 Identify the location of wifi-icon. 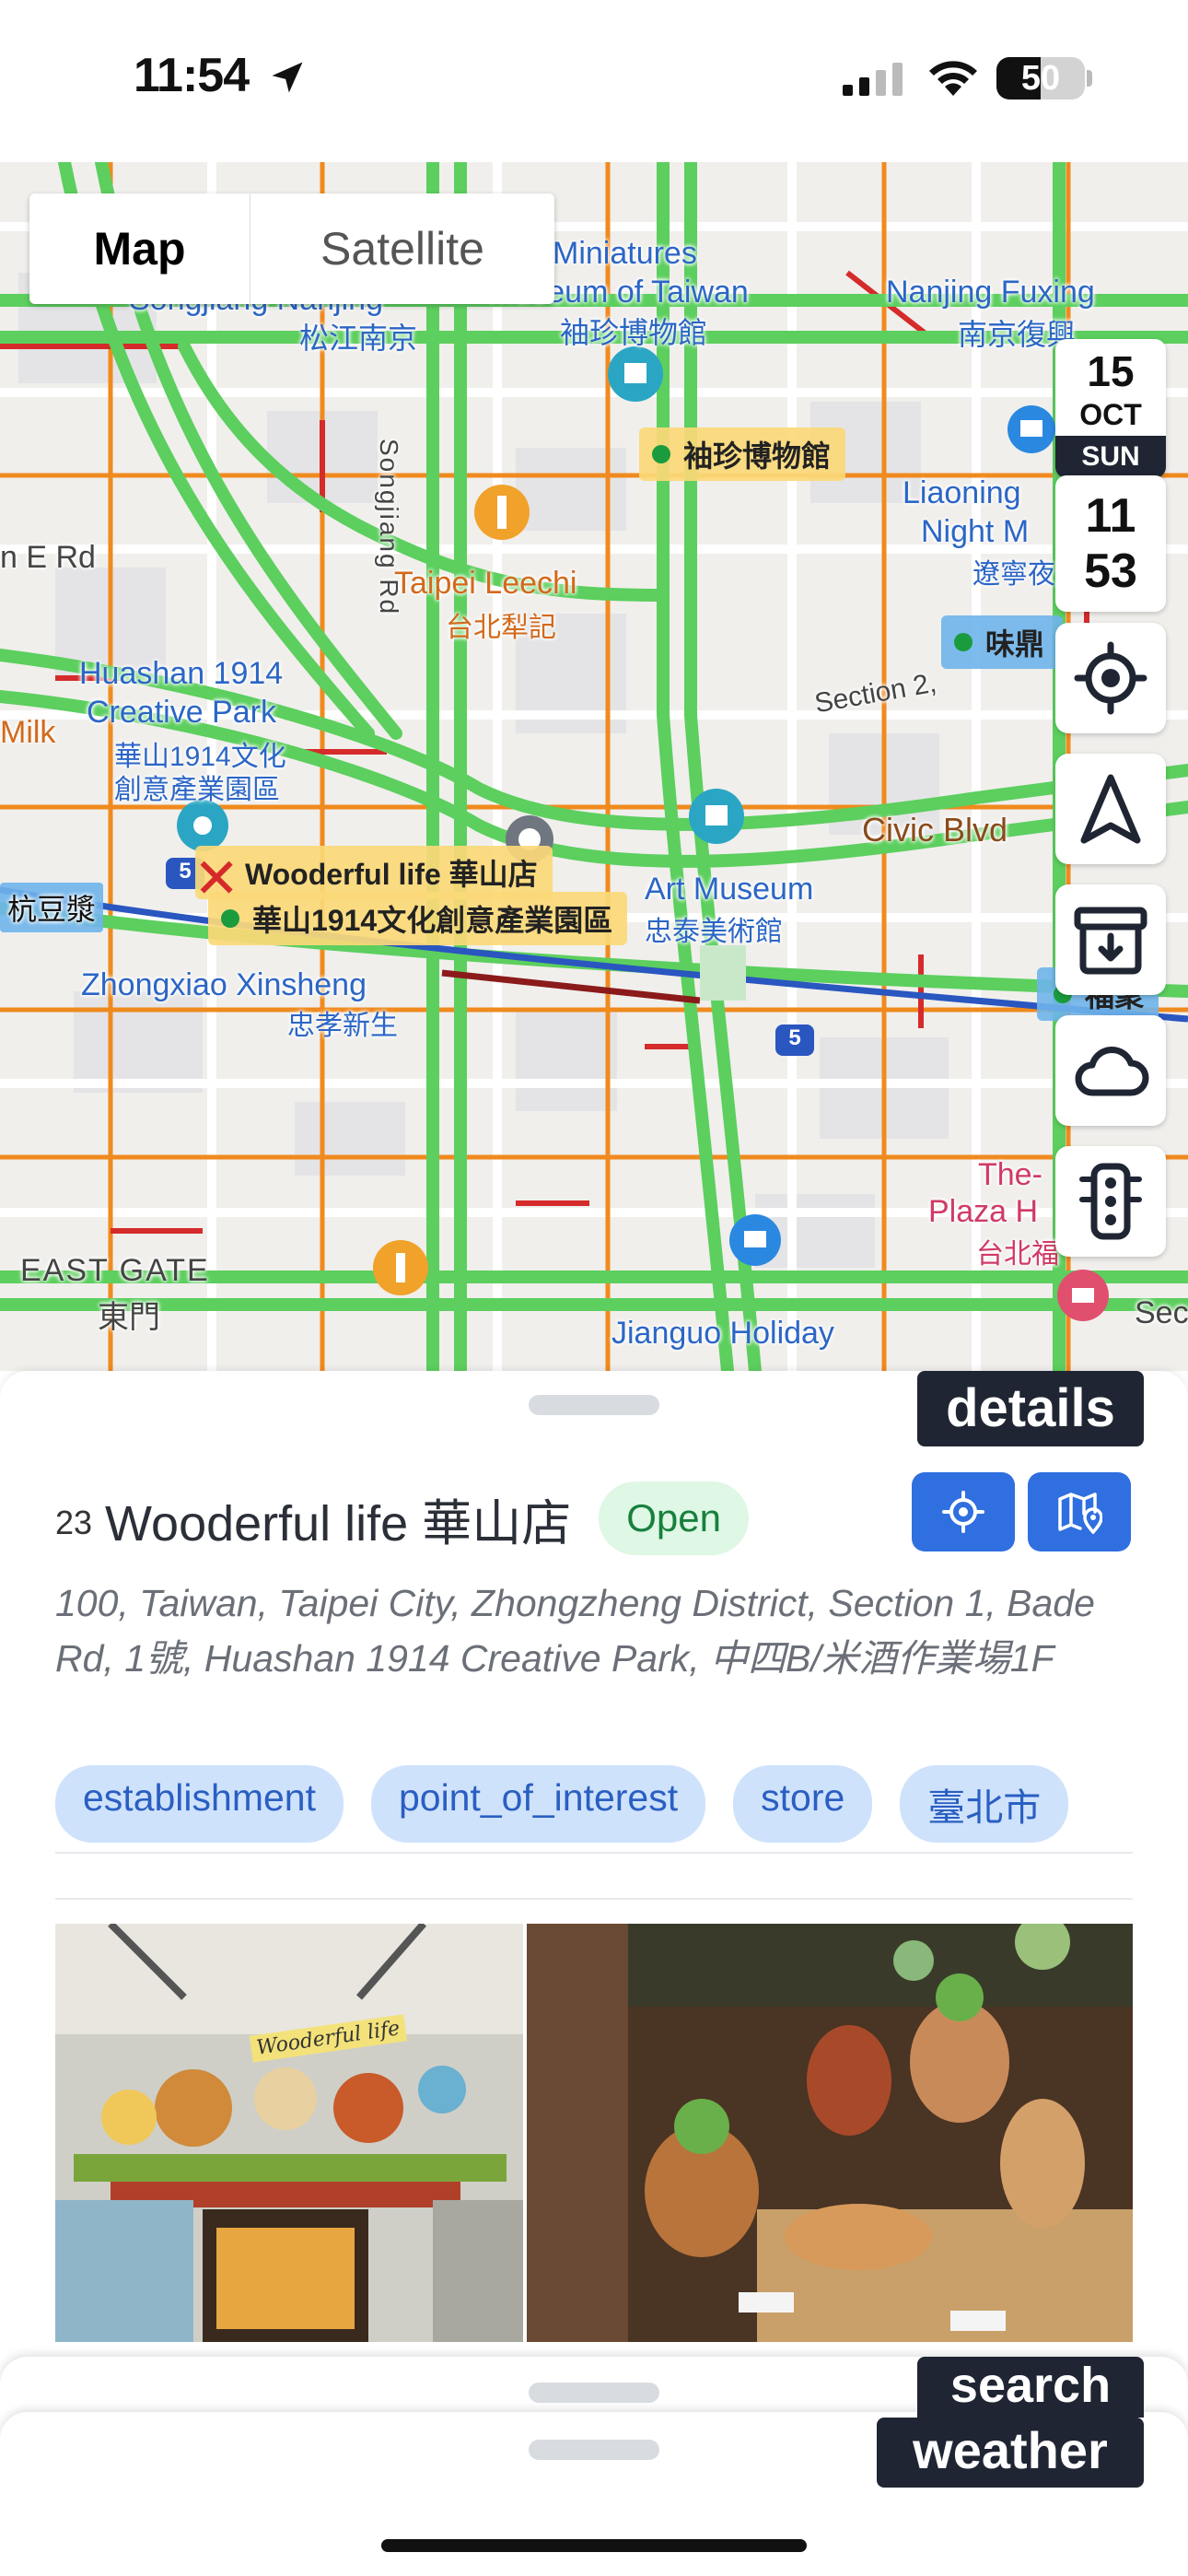
(953, 78).